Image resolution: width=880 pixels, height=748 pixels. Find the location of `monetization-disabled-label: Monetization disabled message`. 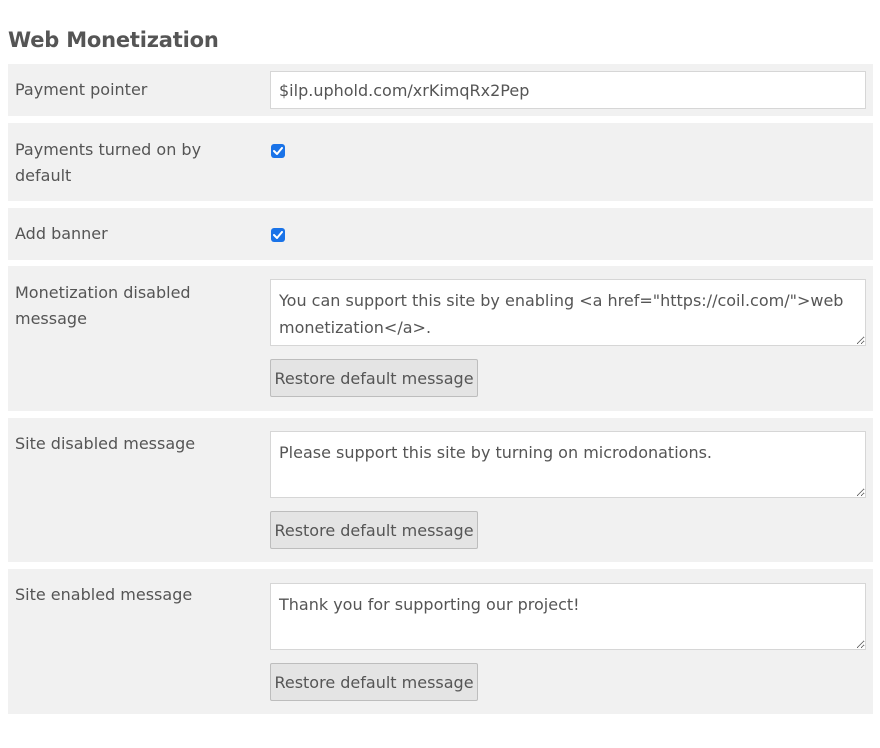

monetization-disabled-label: Monetization disabled message is located at coordinates (103, 305).